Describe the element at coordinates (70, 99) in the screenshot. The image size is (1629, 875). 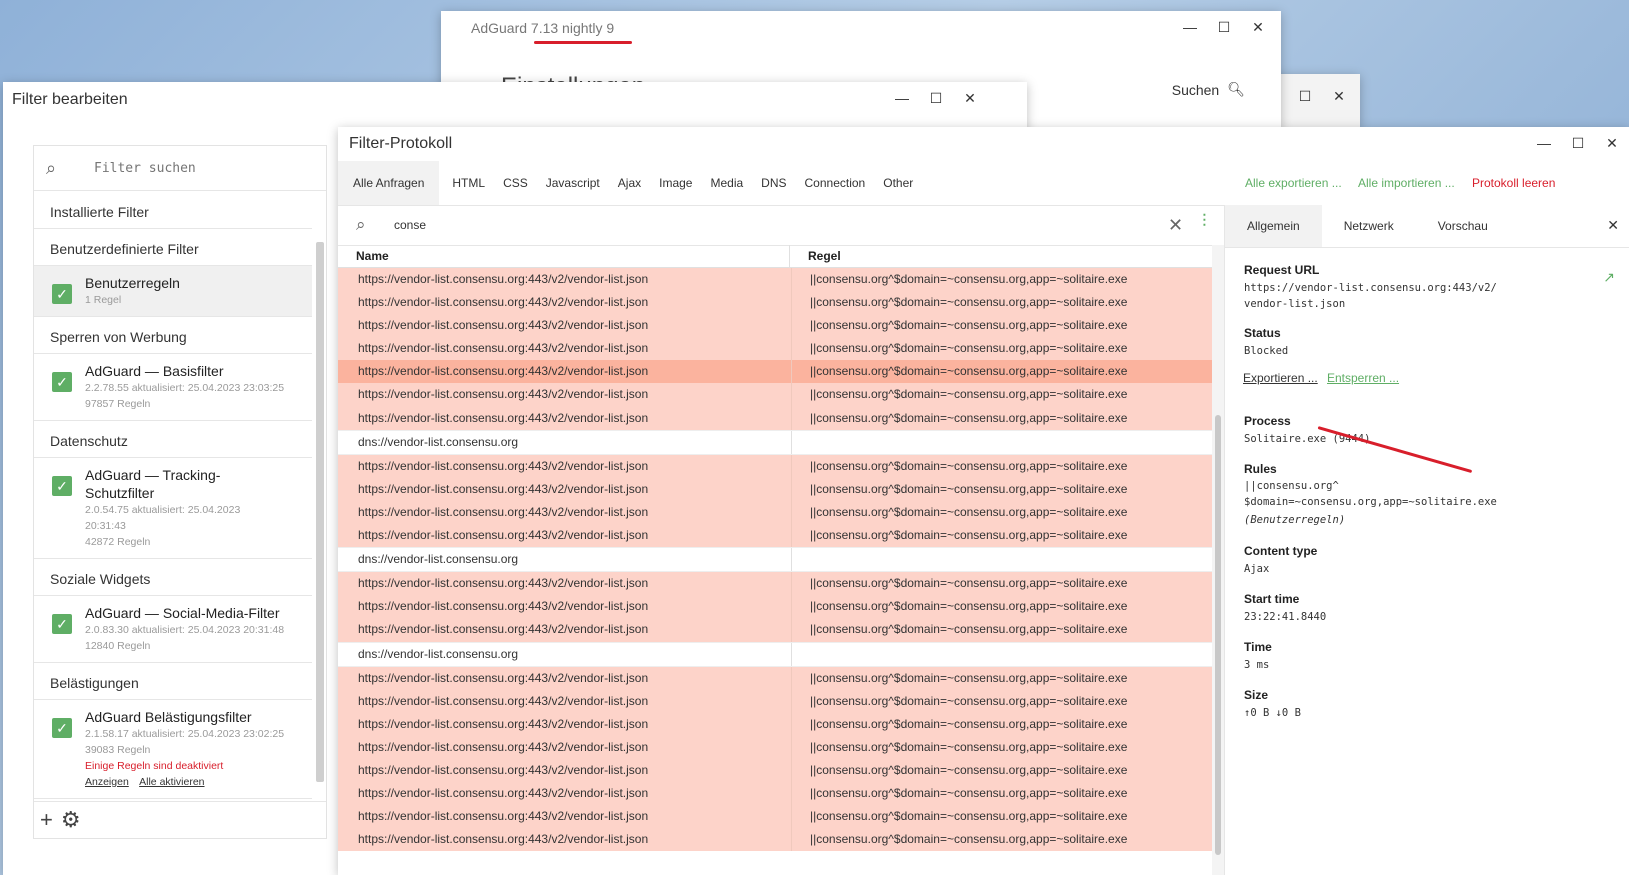
I see `window-title: Filter bearbeiten` at that location.